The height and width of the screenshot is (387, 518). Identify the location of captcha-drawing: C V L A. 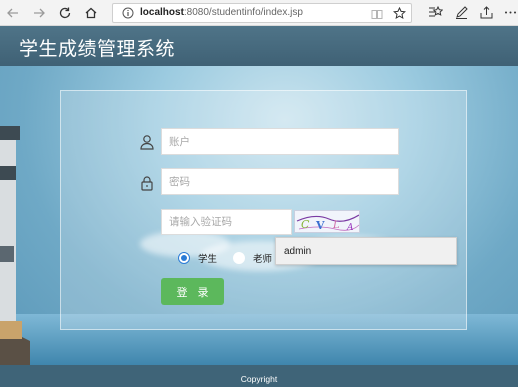
(327, 223).